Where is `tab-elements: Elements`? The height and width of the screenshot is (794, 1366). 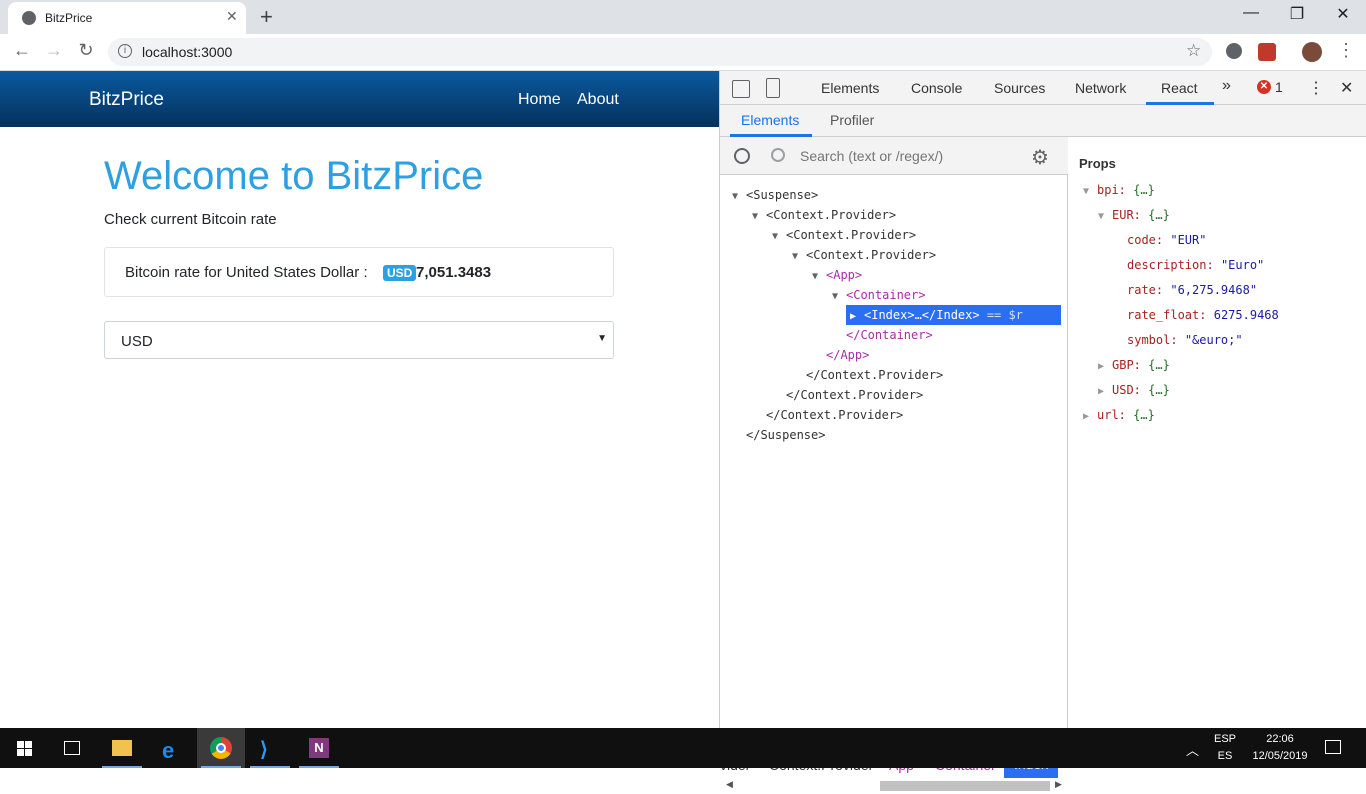 tab-elements: Elements is located at coordinates (850, 88).